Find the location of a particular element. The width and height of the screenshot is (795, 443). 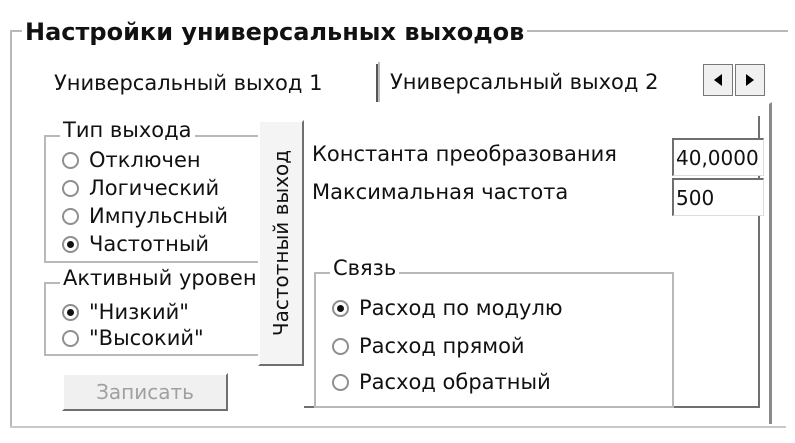

radio-label: Отключен is located at coordinates (145, 160).